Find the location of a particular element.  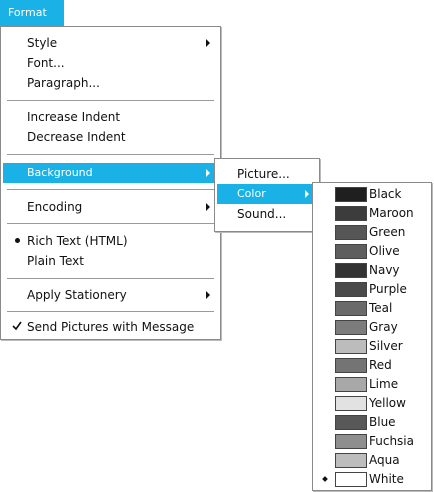

color-label: Gray is located at coordinates (383, 327).